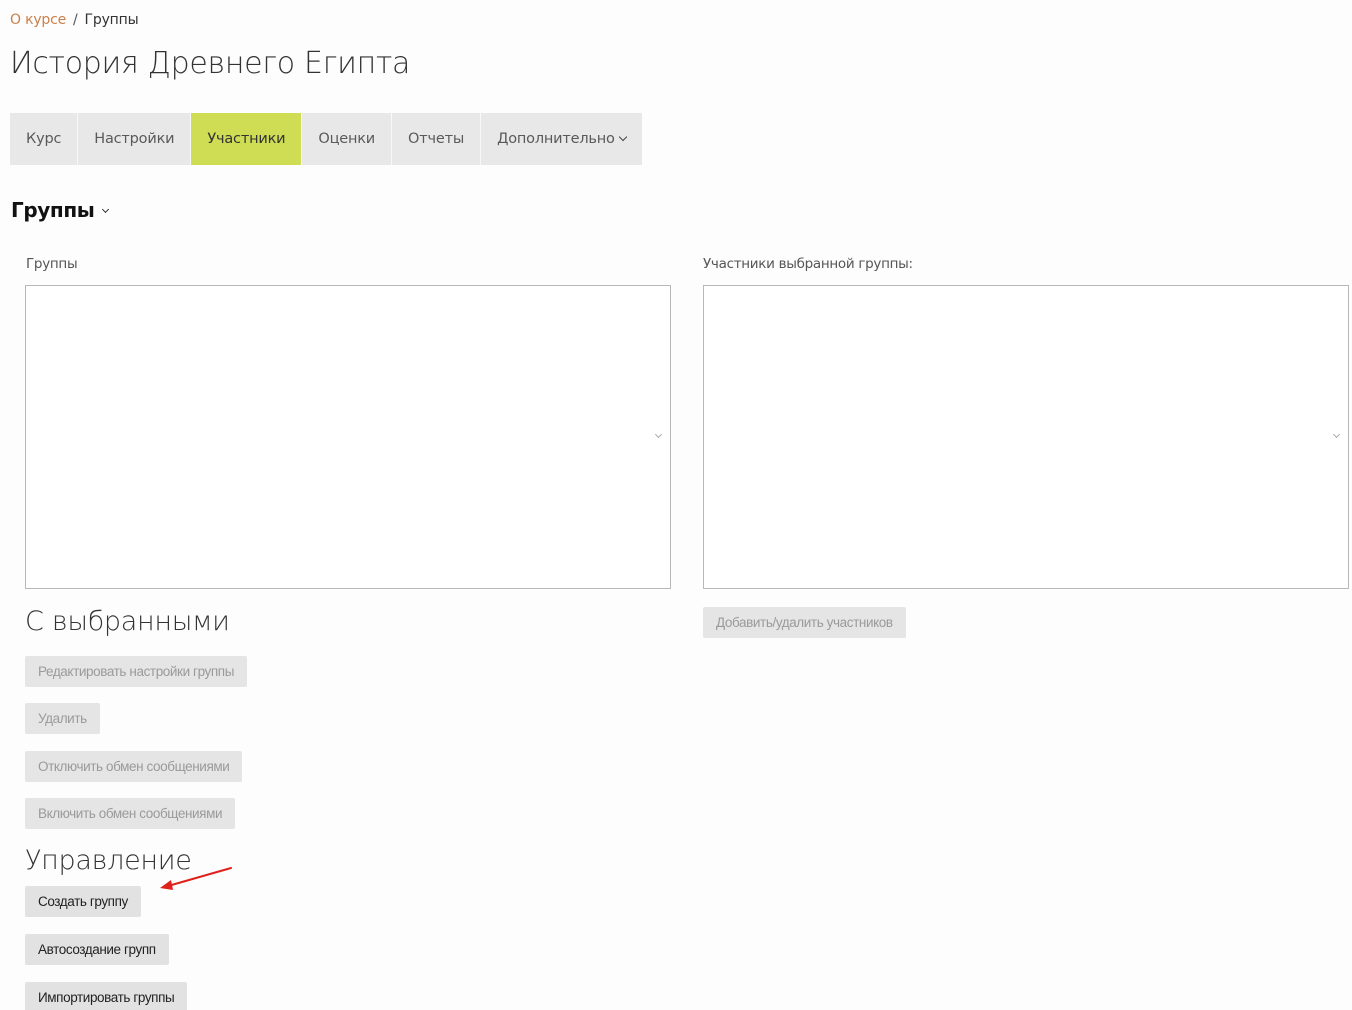 The width and height of the screenshot is (1352, 1010). Describe the element at coordinates (130, 813) in the screenshot. I see `enable-messaging-button: Включить обмен сообщениями` at that location.